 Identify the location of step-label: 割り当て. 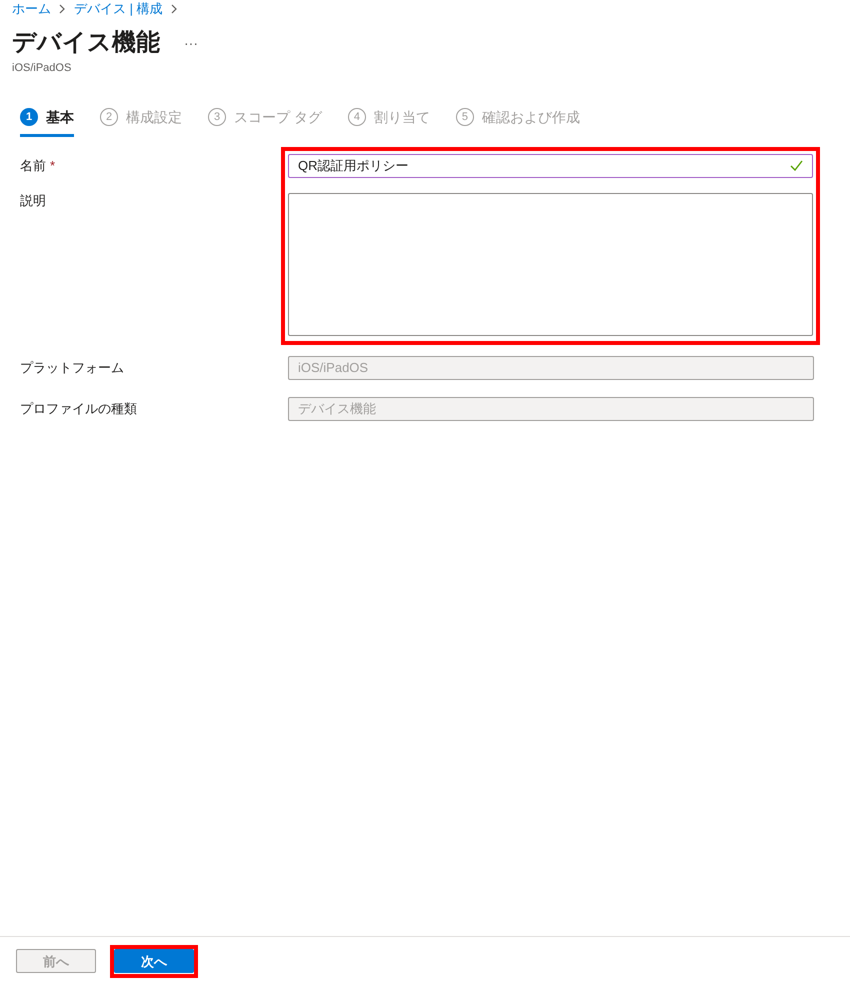
(402, 117).